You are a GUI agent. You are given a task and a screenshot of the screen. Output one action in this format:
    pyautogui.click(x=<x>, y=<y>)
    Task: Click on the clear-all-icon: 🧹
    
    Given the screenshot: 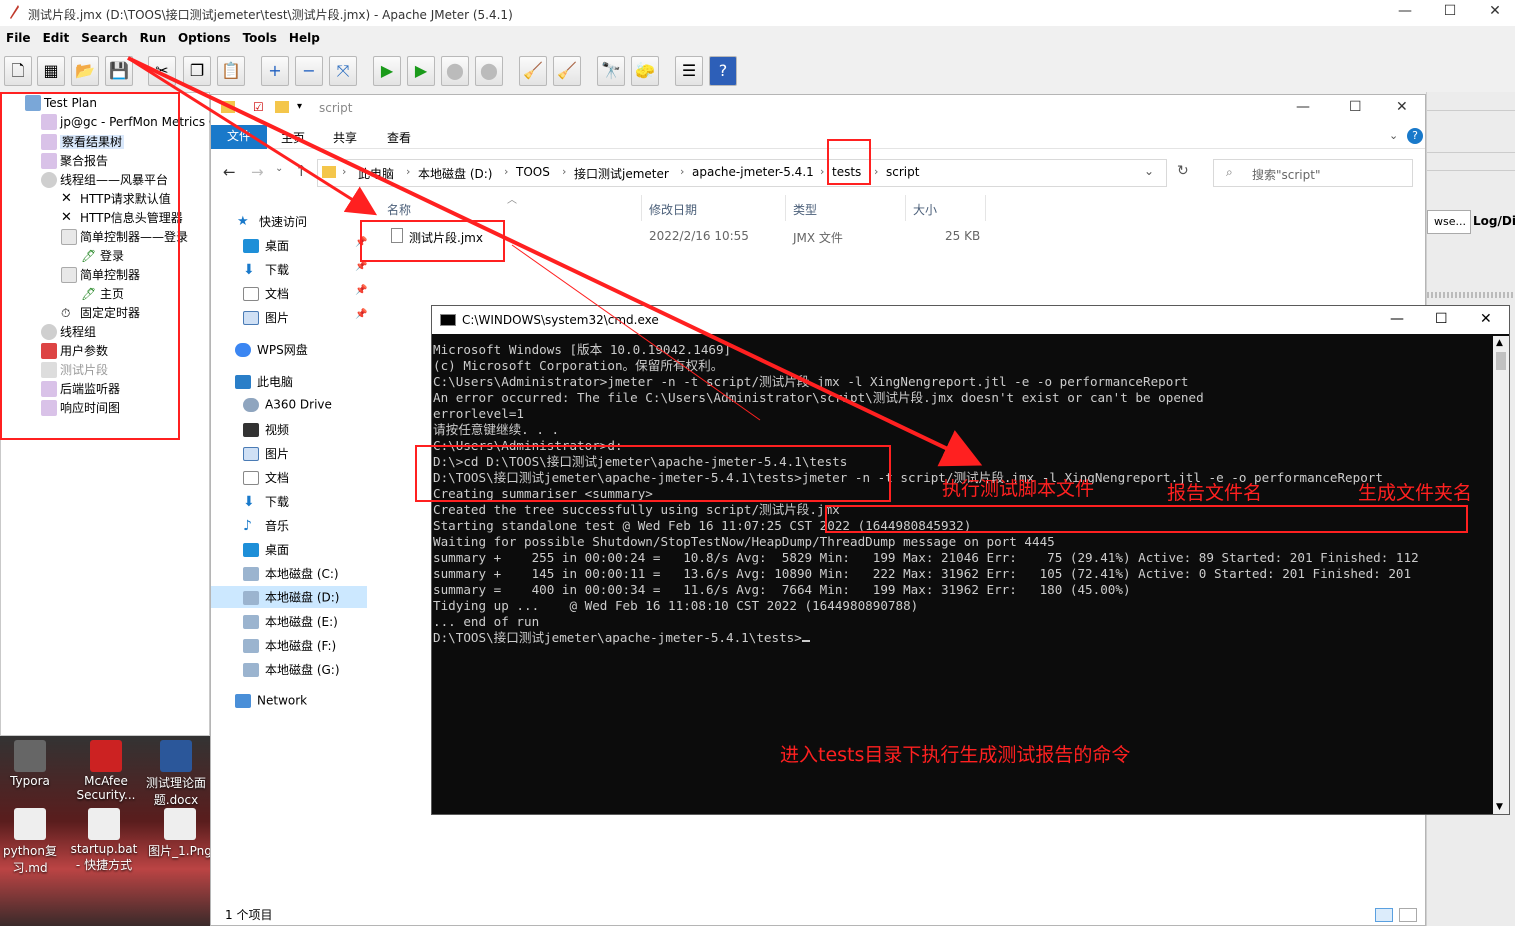 What is the action you would take?
    pyautogui.click(x=567, y=71)
    